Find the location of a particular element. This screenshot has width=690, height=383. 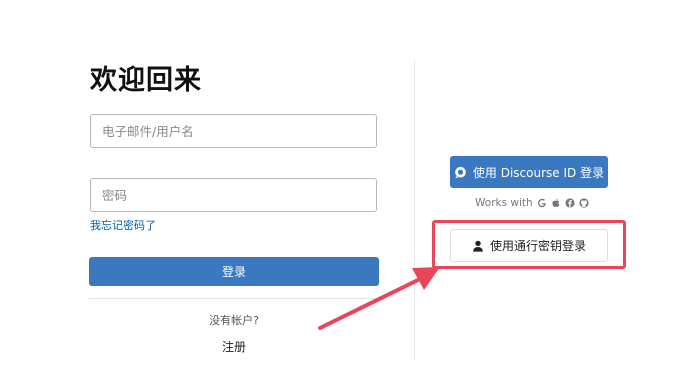

annotation-arrow is located at coordinates (379, 298).